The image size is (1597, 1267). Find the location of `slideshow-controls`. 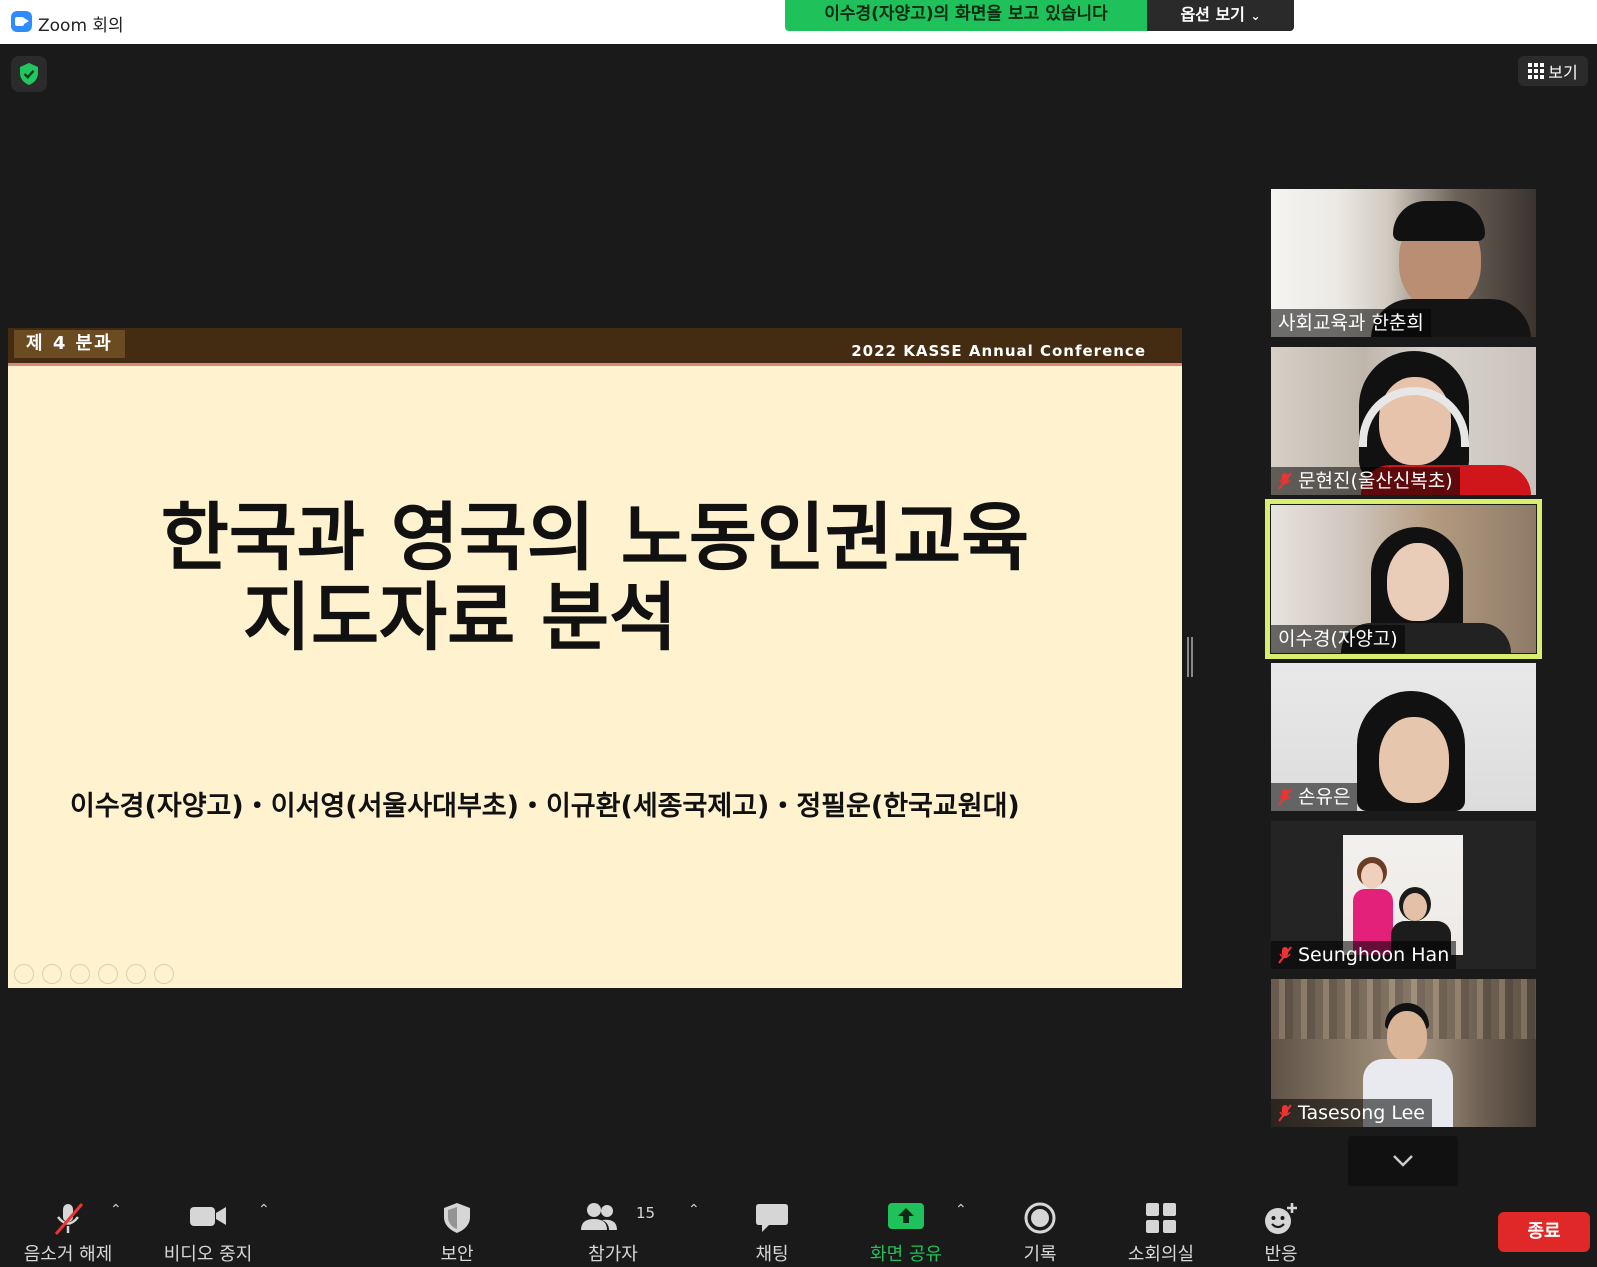

slideshow-controls is located at coordinates (94, 974).